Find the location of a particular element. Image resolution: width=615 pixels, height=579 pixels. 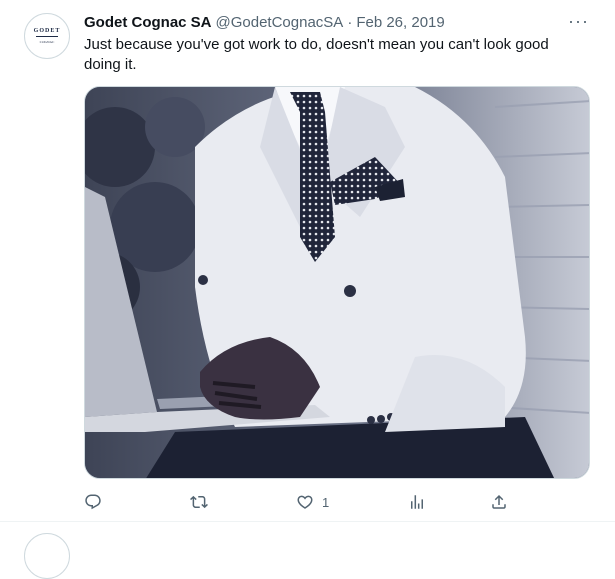

reply-button is located at coordinates (97, 502).